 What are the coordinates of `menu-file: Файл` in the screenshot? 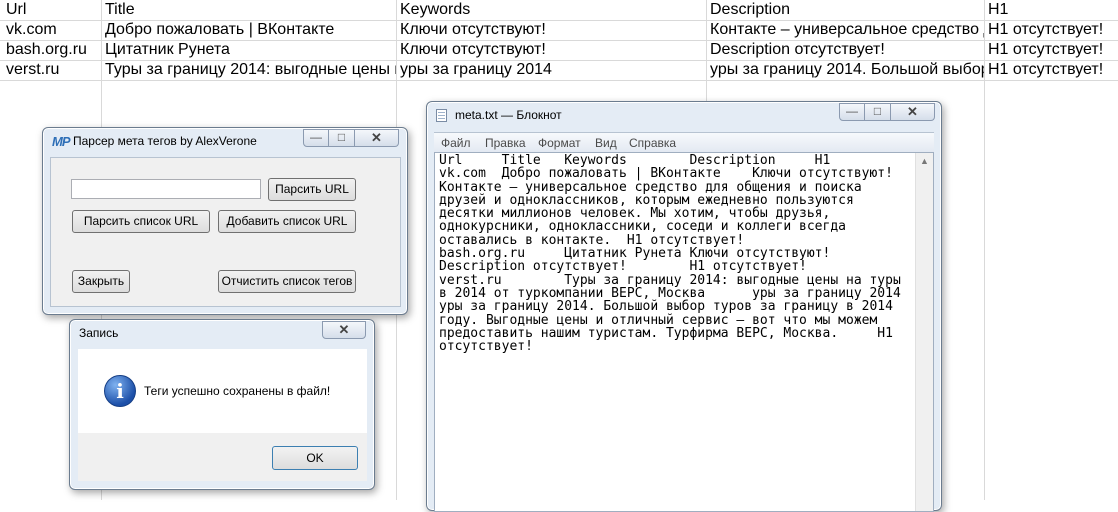 It's located at (456, 143).